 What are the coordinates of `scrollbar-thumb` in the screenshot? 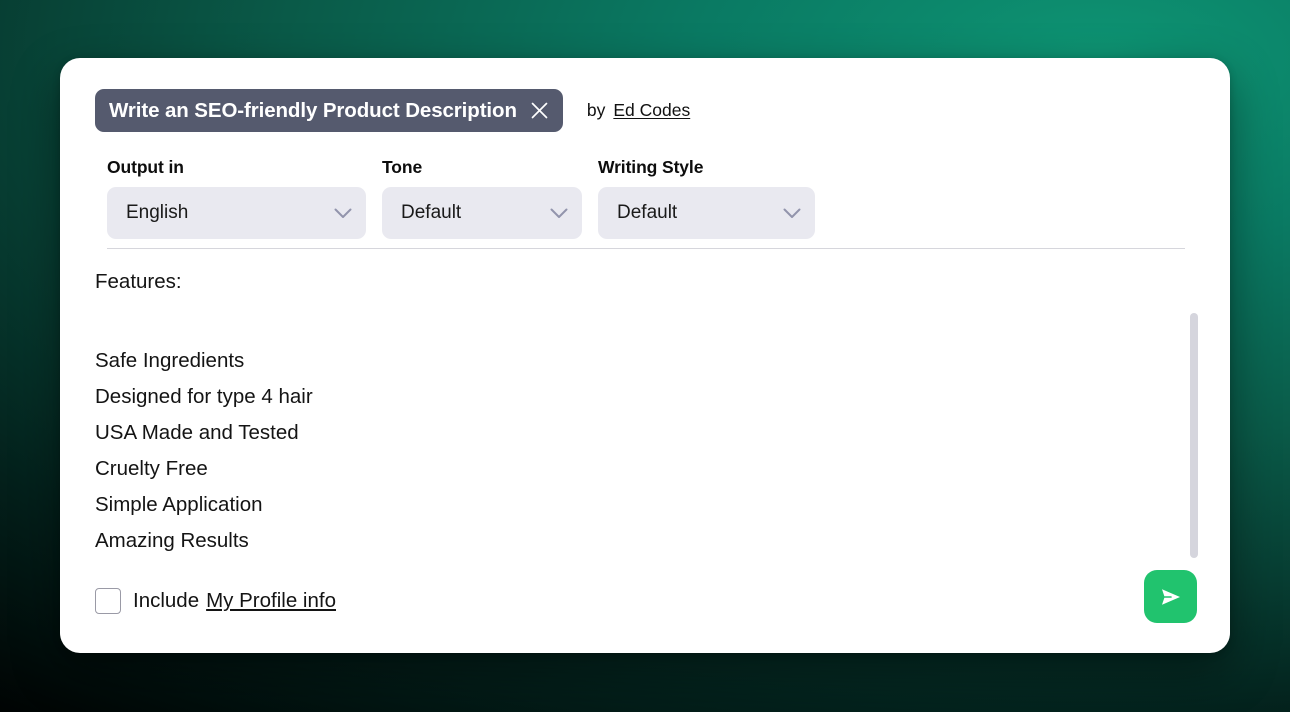 It's located at (1194, 435).